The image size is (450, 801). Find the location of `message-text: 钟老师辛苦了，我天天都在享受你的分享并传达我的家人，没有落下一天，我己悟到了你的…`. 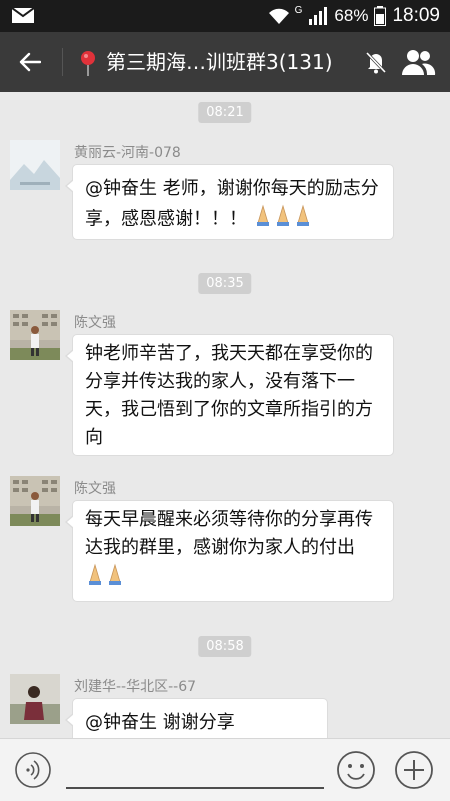

message-text: 钟老师辛苦了，我天天都在享受你的分享并传达我的家人，没有落下一天，我己悟到了你的… is located at coordinates (229, 395).